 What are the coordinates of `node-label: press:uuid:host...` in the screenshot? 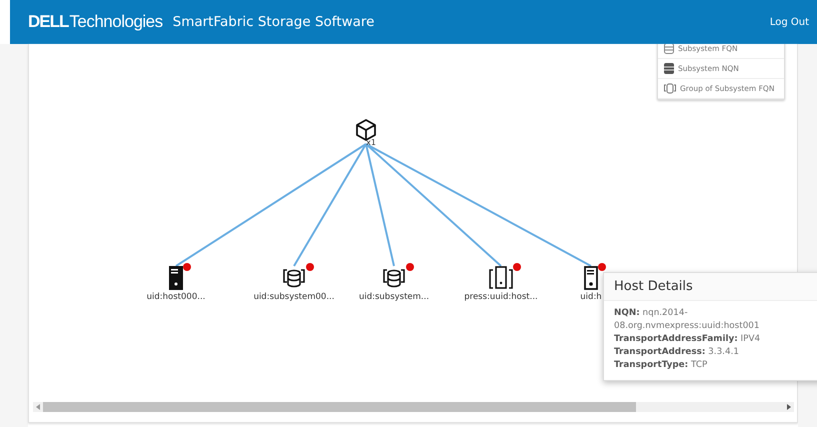 It's located at (501, 297).